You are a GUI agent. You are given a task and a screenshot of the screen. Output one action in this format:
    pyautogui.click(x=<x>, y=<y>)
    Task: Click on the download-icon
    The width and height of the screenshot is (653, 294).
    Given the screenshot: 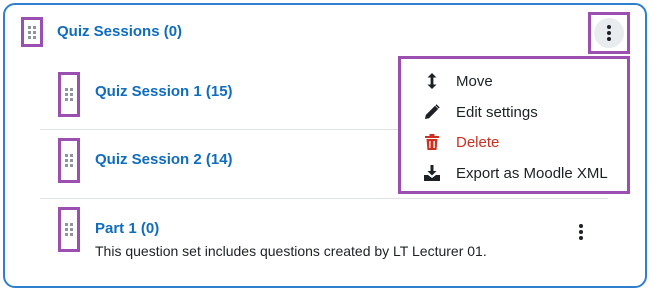 What is the action you would take?
    pyautogui.click(x=432, y=173)
    